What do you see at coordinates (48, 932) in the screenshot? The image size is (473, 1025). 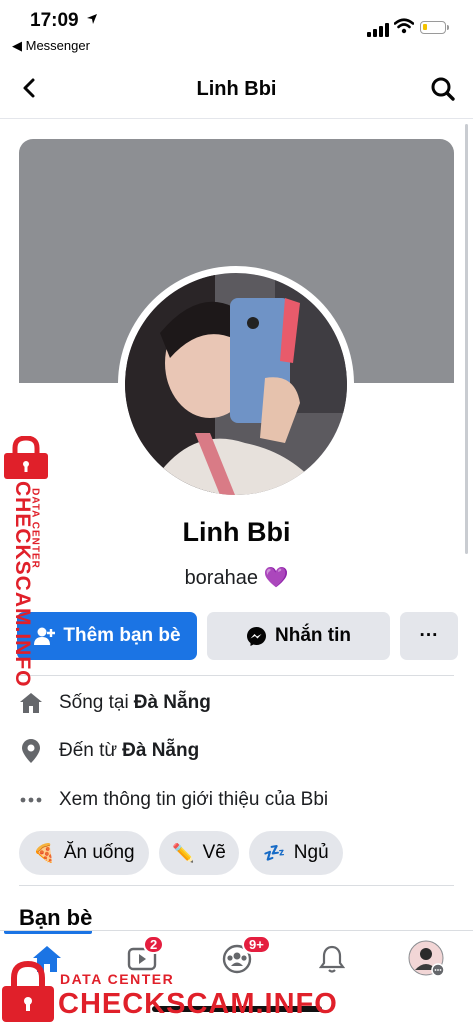 I see `active-tab-indicator` at bounding box center [48, 932].